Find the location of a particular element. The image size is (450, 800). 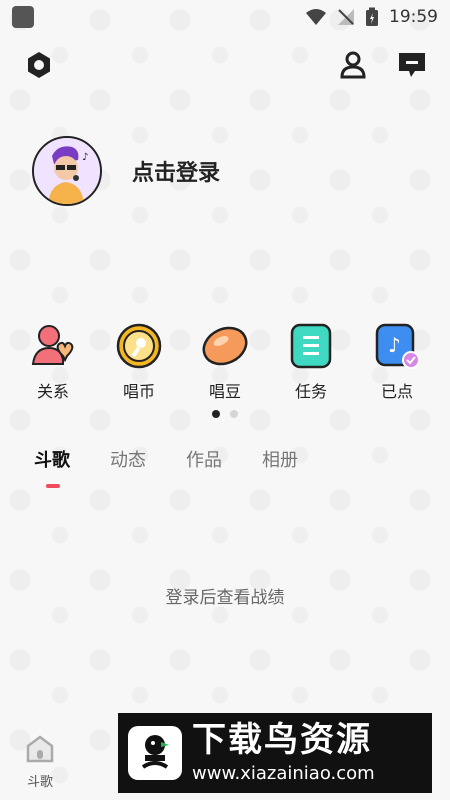

bird-logo-icon is located at coordinates (155, 753).